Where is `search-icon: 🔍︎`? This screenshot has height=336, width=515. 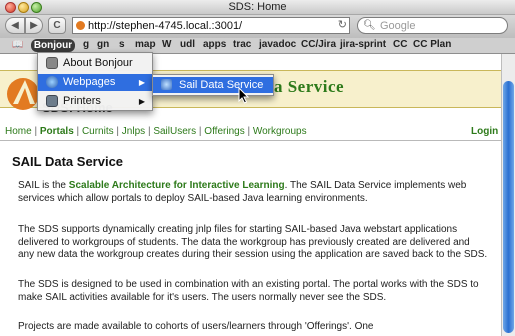 search-icon: 🔍︎ is located at coordinates (369, 25).